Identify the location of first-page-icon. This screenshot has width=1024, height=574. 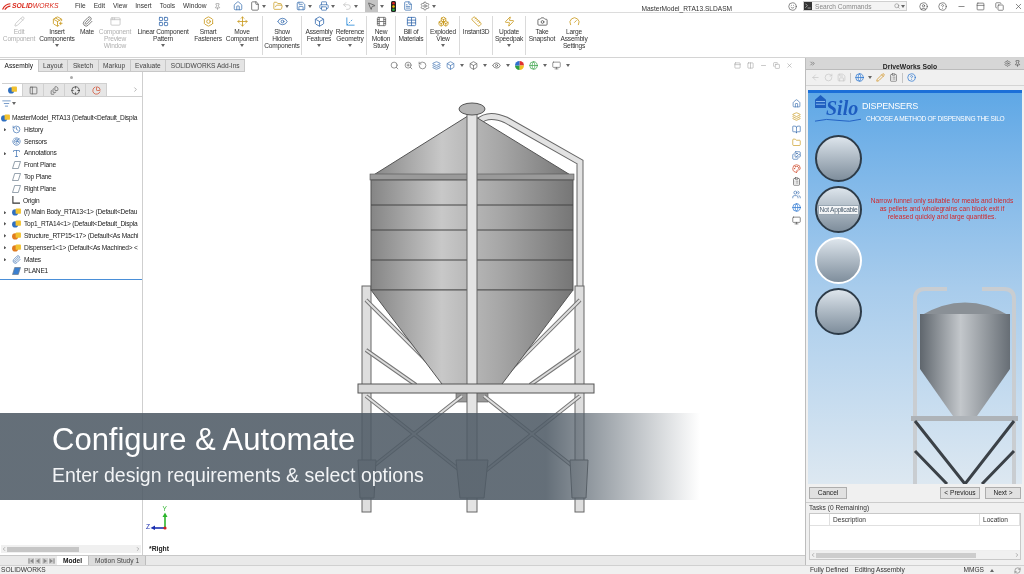
(31, 560).